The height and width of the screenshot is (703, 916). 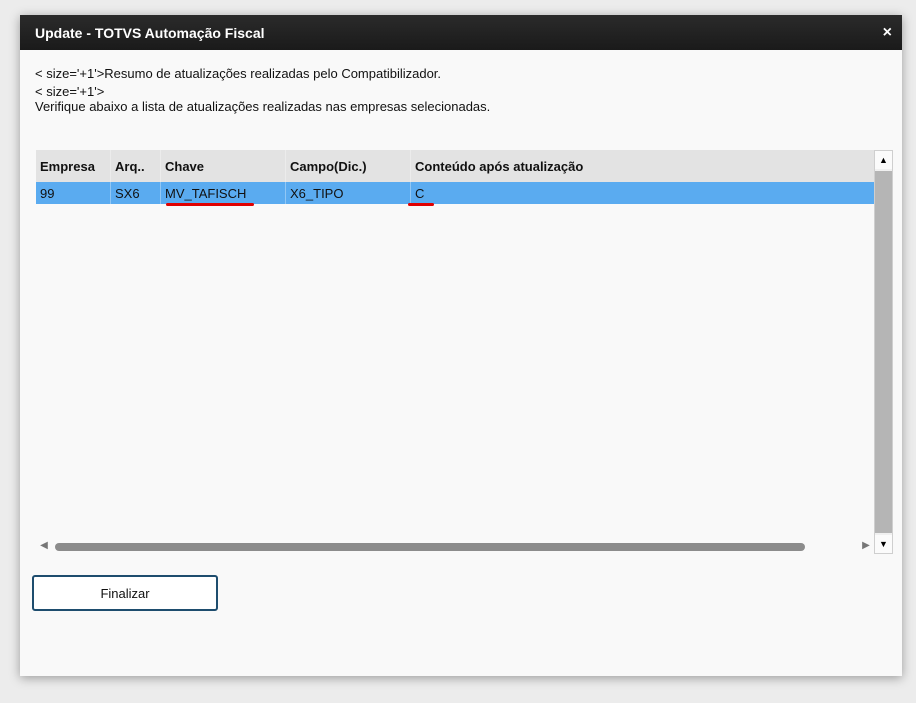 I want to click on vertical-scrollbar: ▲ ▼, so click(x=883, y=352).